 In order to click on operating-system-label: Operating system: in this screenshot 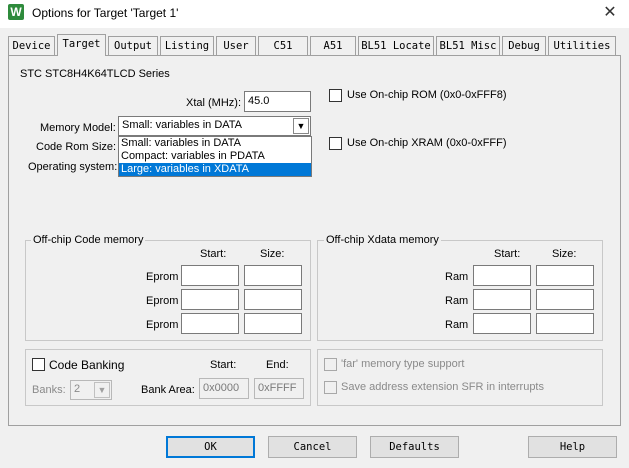, I will do `click(73, 167)`.